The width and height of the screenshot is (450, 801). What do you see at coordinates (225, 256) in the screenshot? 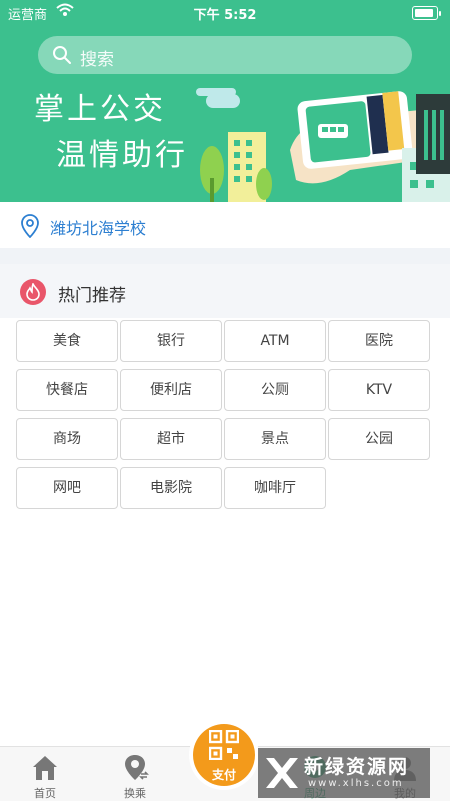
I see `section-divider` at bounding box center [225, 256].